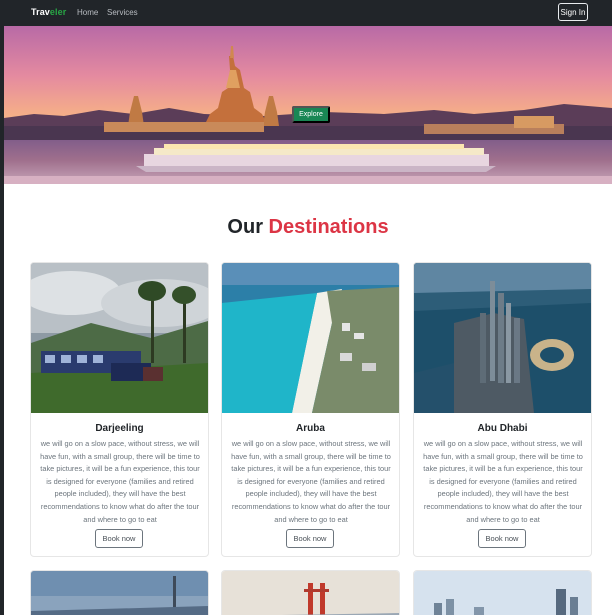  What do you see at coordinates (87, 12) in the screenshot?
I see `nav-link-home: Home` at bounding box center [87, 12].